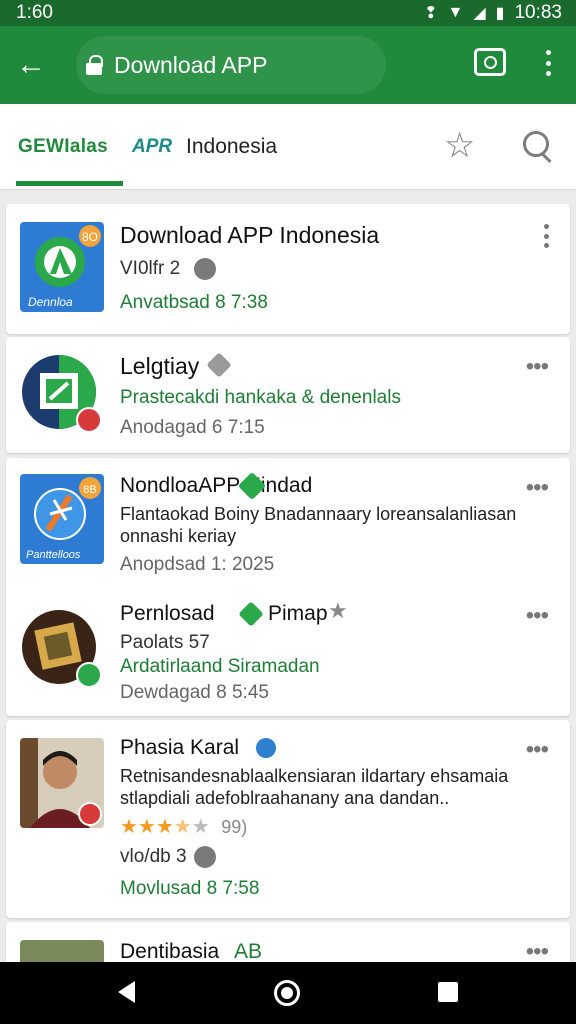 This screenshot has width=576, height=1024. I want to click on nav-home-icon, so click(287, 993).